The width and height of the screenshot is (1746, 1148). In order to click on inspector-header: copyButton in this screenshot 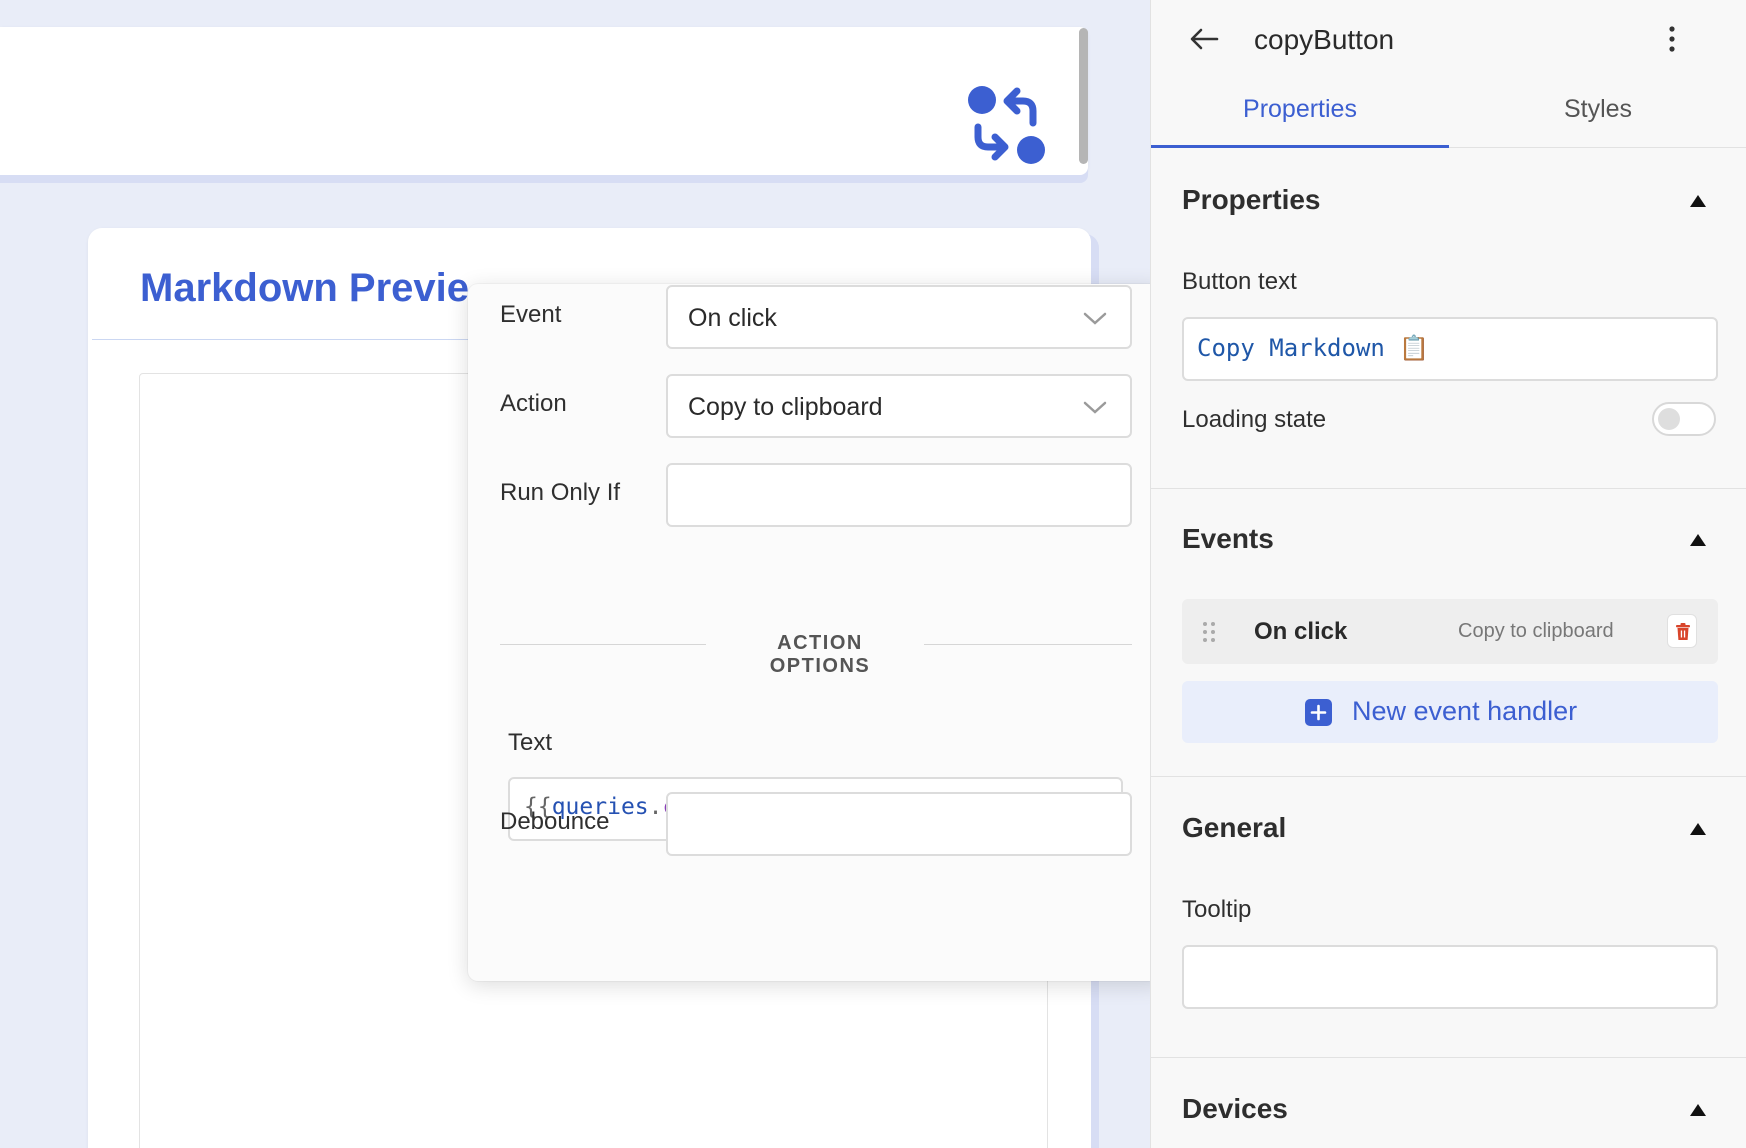, I will do `click(1448, 39)`.